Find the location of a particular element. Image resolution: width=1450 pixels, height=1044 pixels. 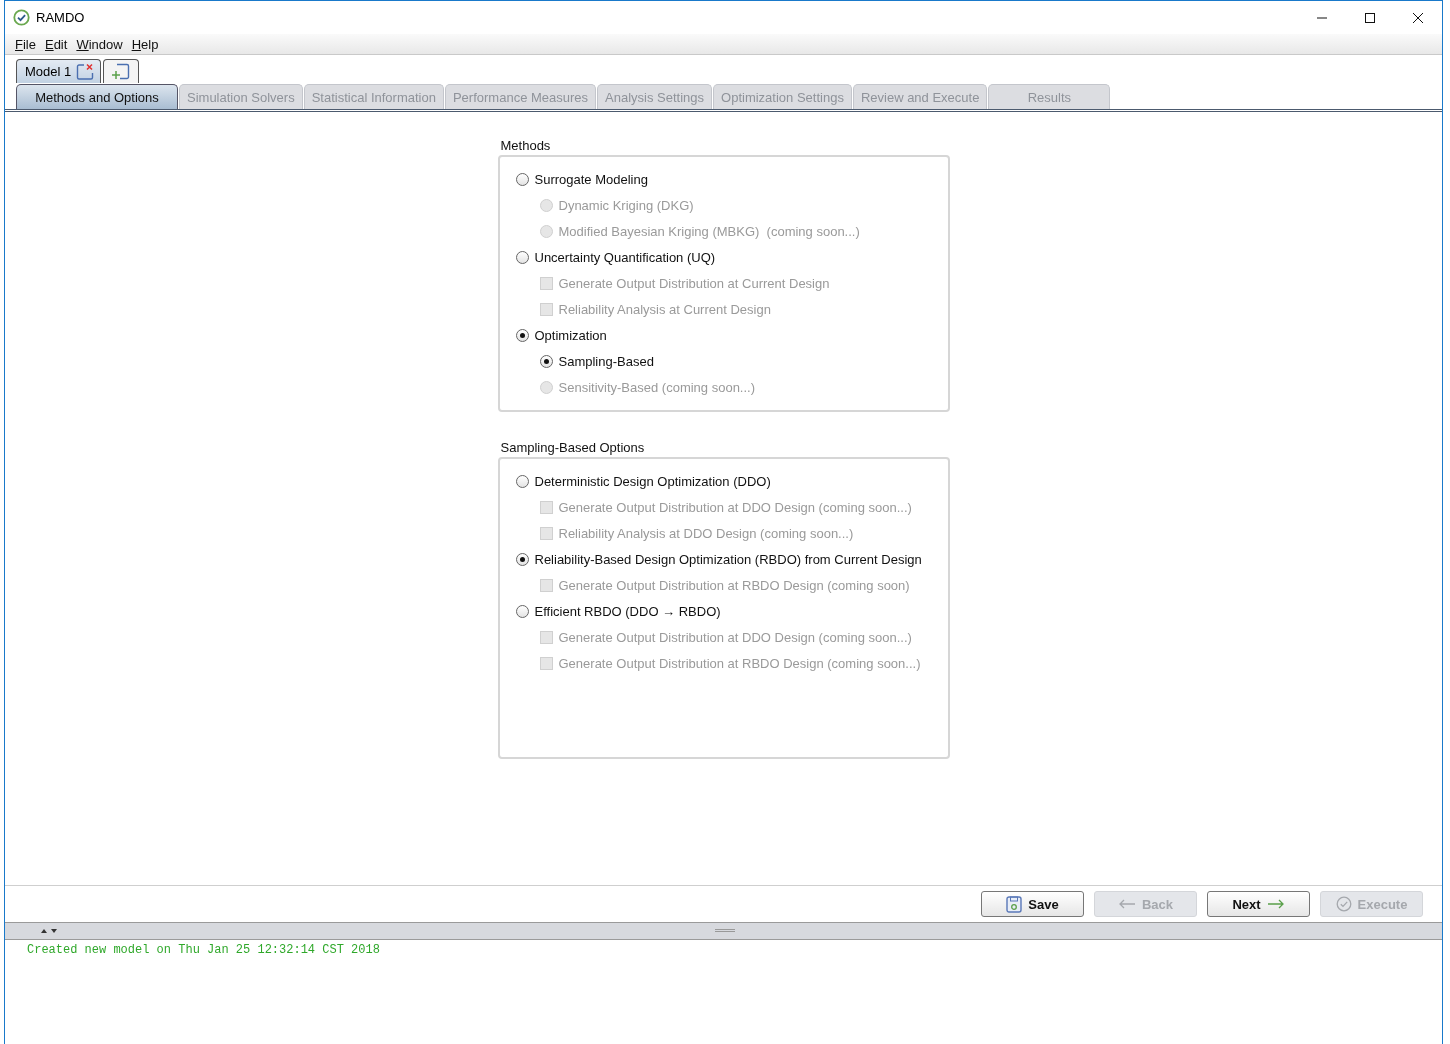

next-button: Next is located at coordinates (1258, 904).